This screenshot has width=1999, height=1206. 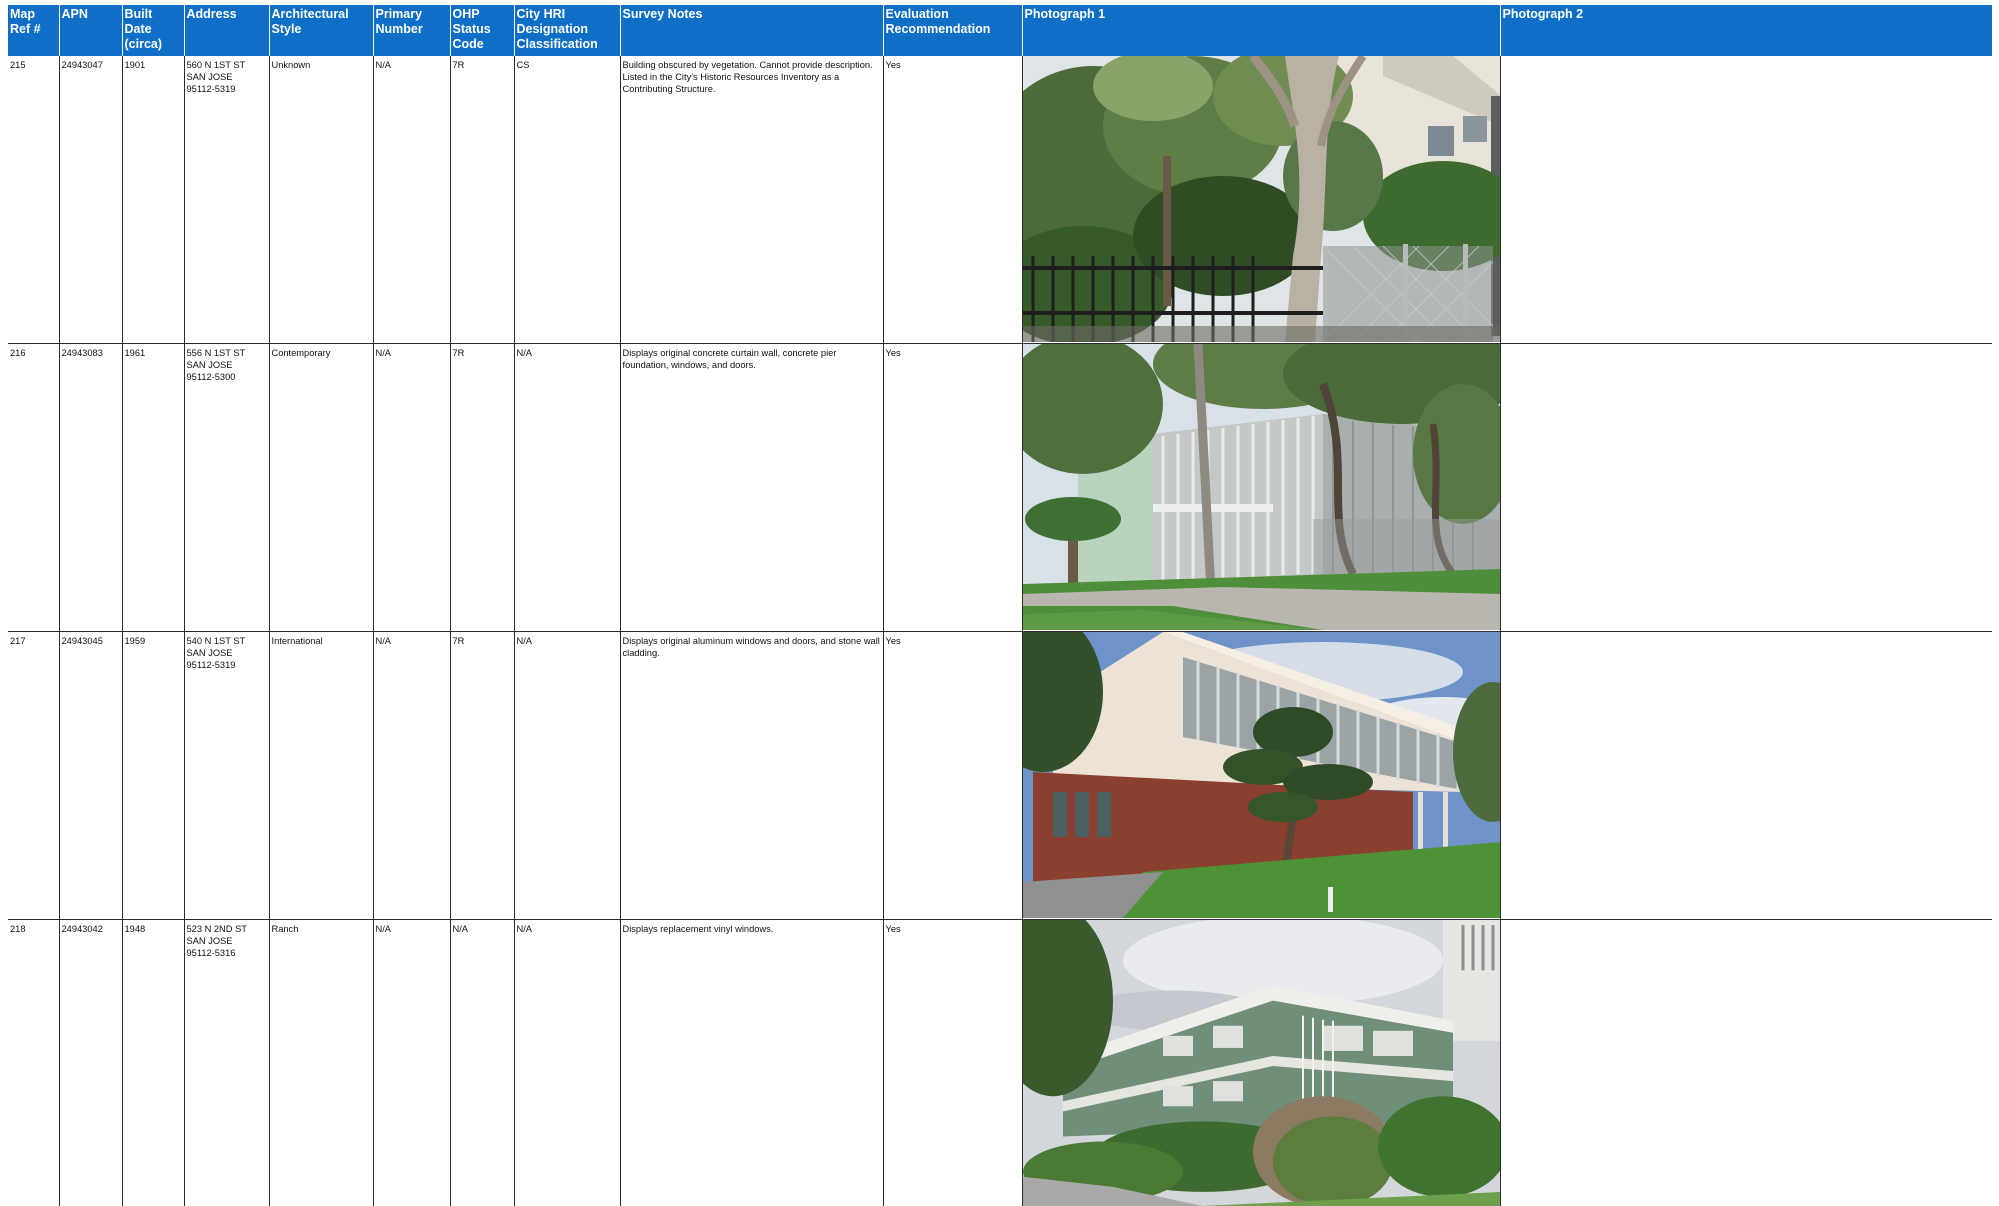 What do you see at coordinates (90, 488) in the screenshot?
I see `cell-apn: 24943083` at bounding box center [90, 488].